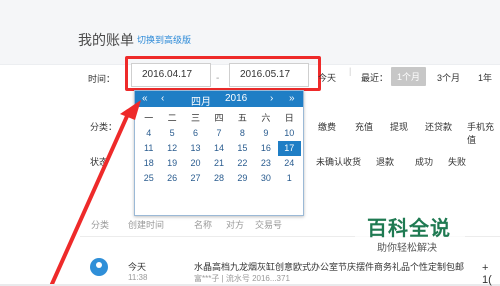  Describe the element at coordinates (148, 163) in the screenshot. I see `calendar-day: 18` at that location.